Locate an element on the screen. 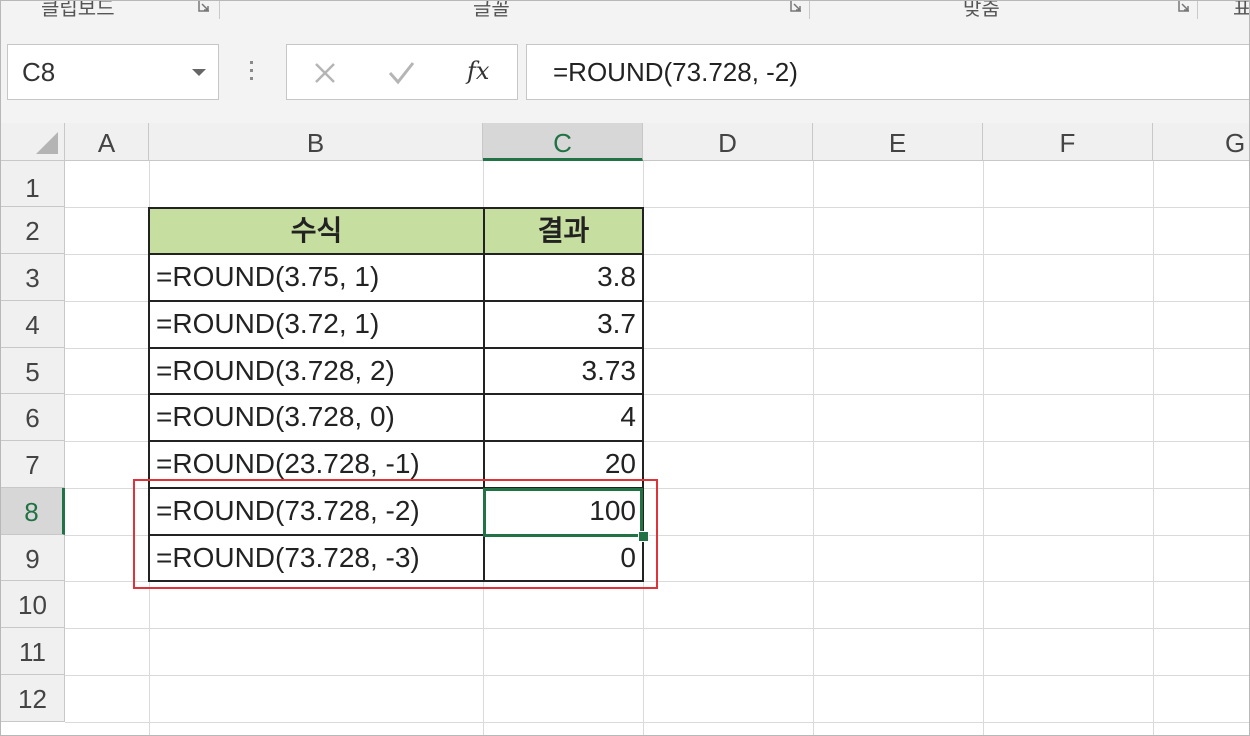 The width and height of the screenshot is (1250, 736). formula-cell: =ROUND(3.75, 1) is located at coordinates (316, 277).